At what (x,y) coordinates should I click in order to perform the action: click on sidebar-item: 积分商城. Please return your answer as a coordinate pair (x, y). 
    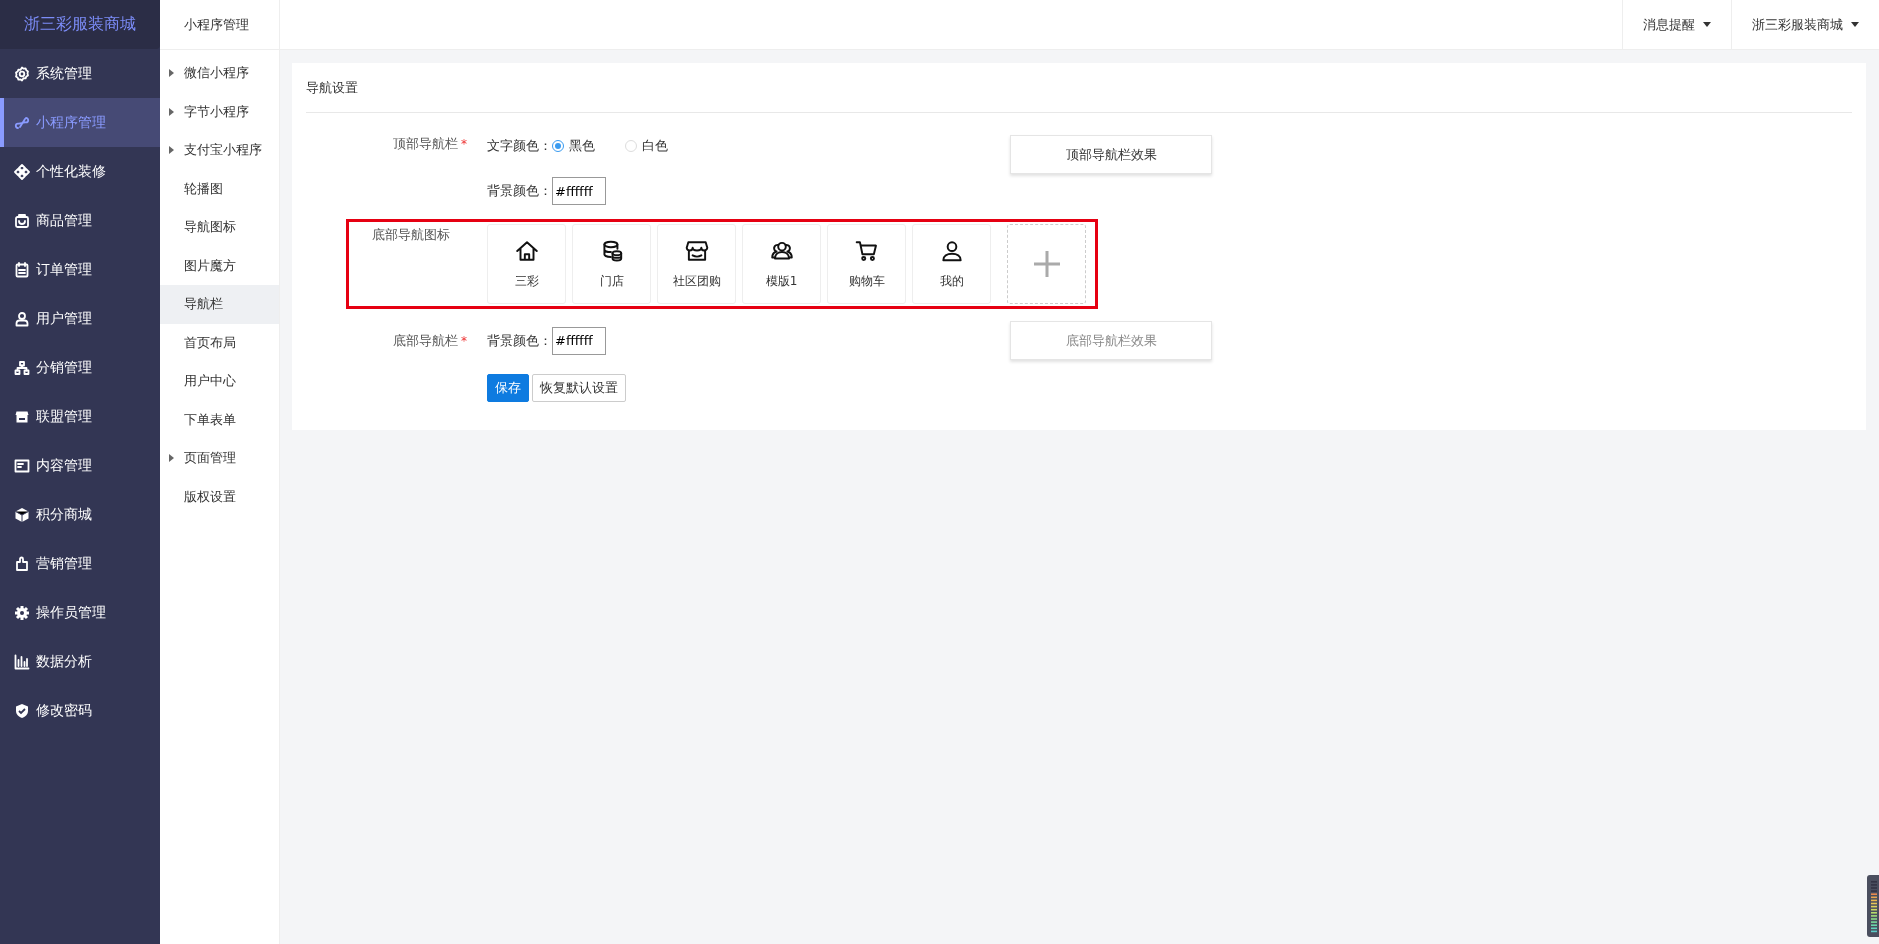
    Looking at the image, I should click on (80, 514).